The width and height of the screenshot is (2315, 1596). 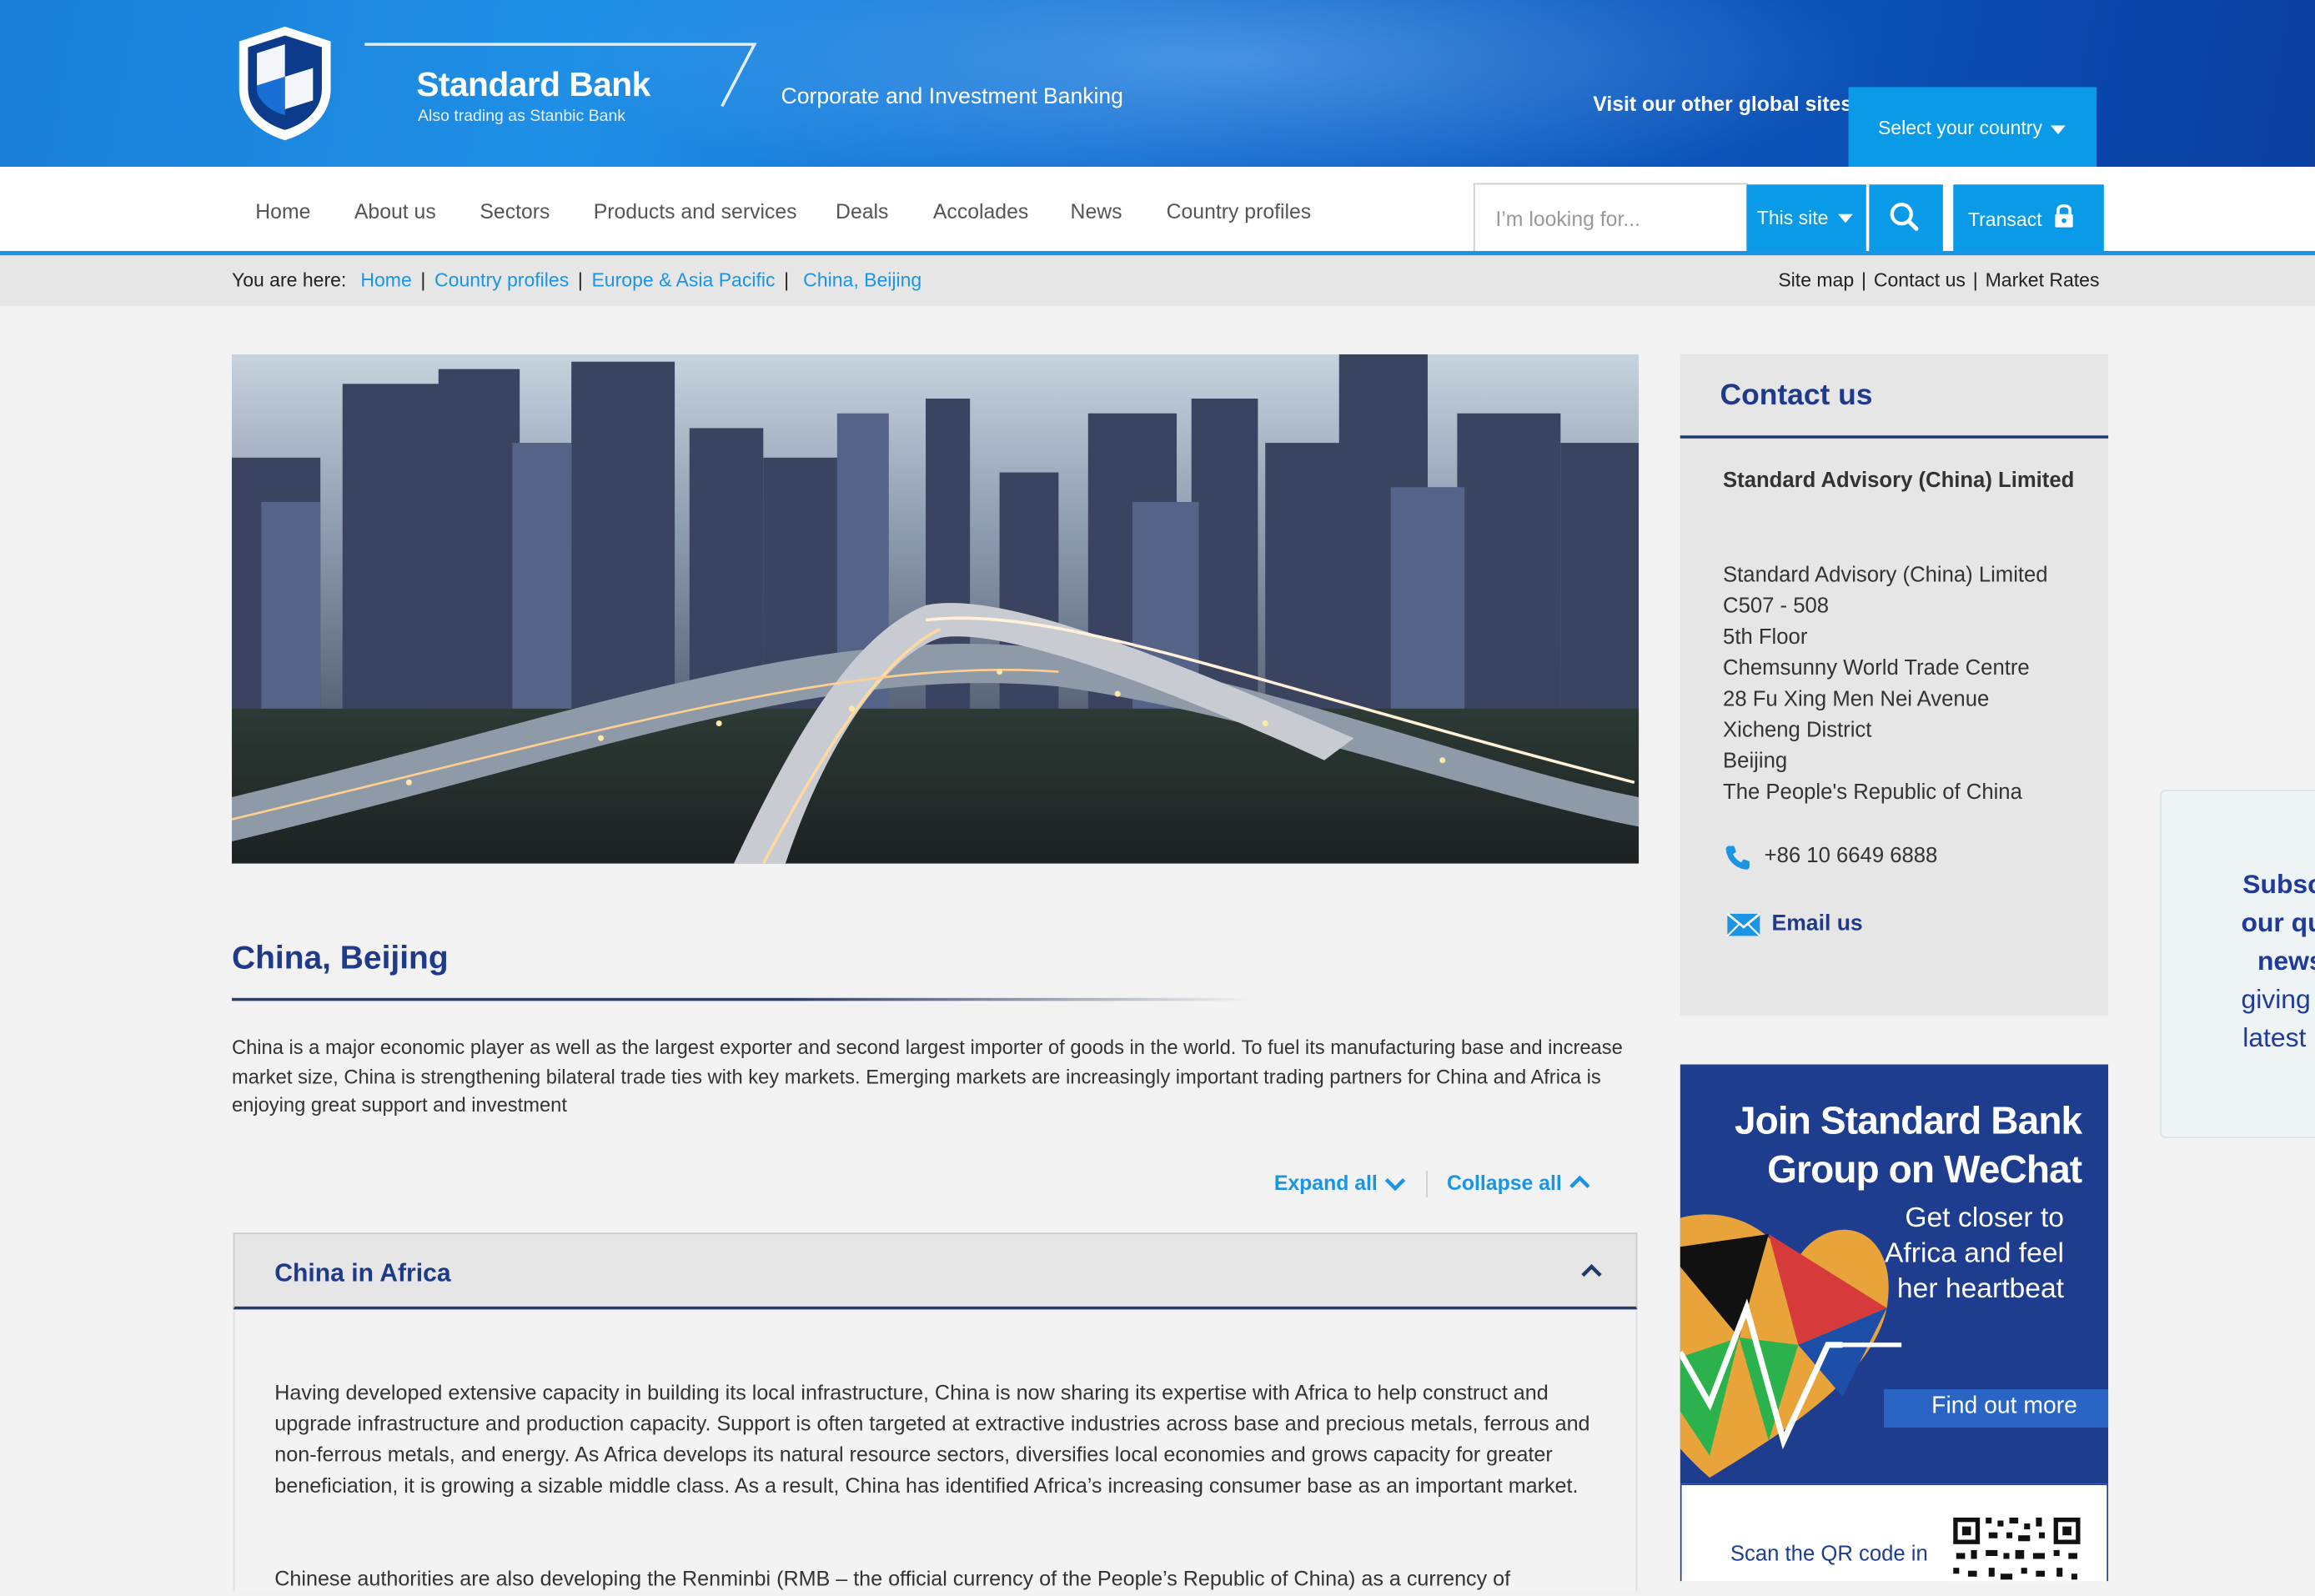 What do you see at coordinates (1876, 668) in the screenshot?
I see `address-line: Chemsunny World Trade Centre` at bounding box center [1876, 668].